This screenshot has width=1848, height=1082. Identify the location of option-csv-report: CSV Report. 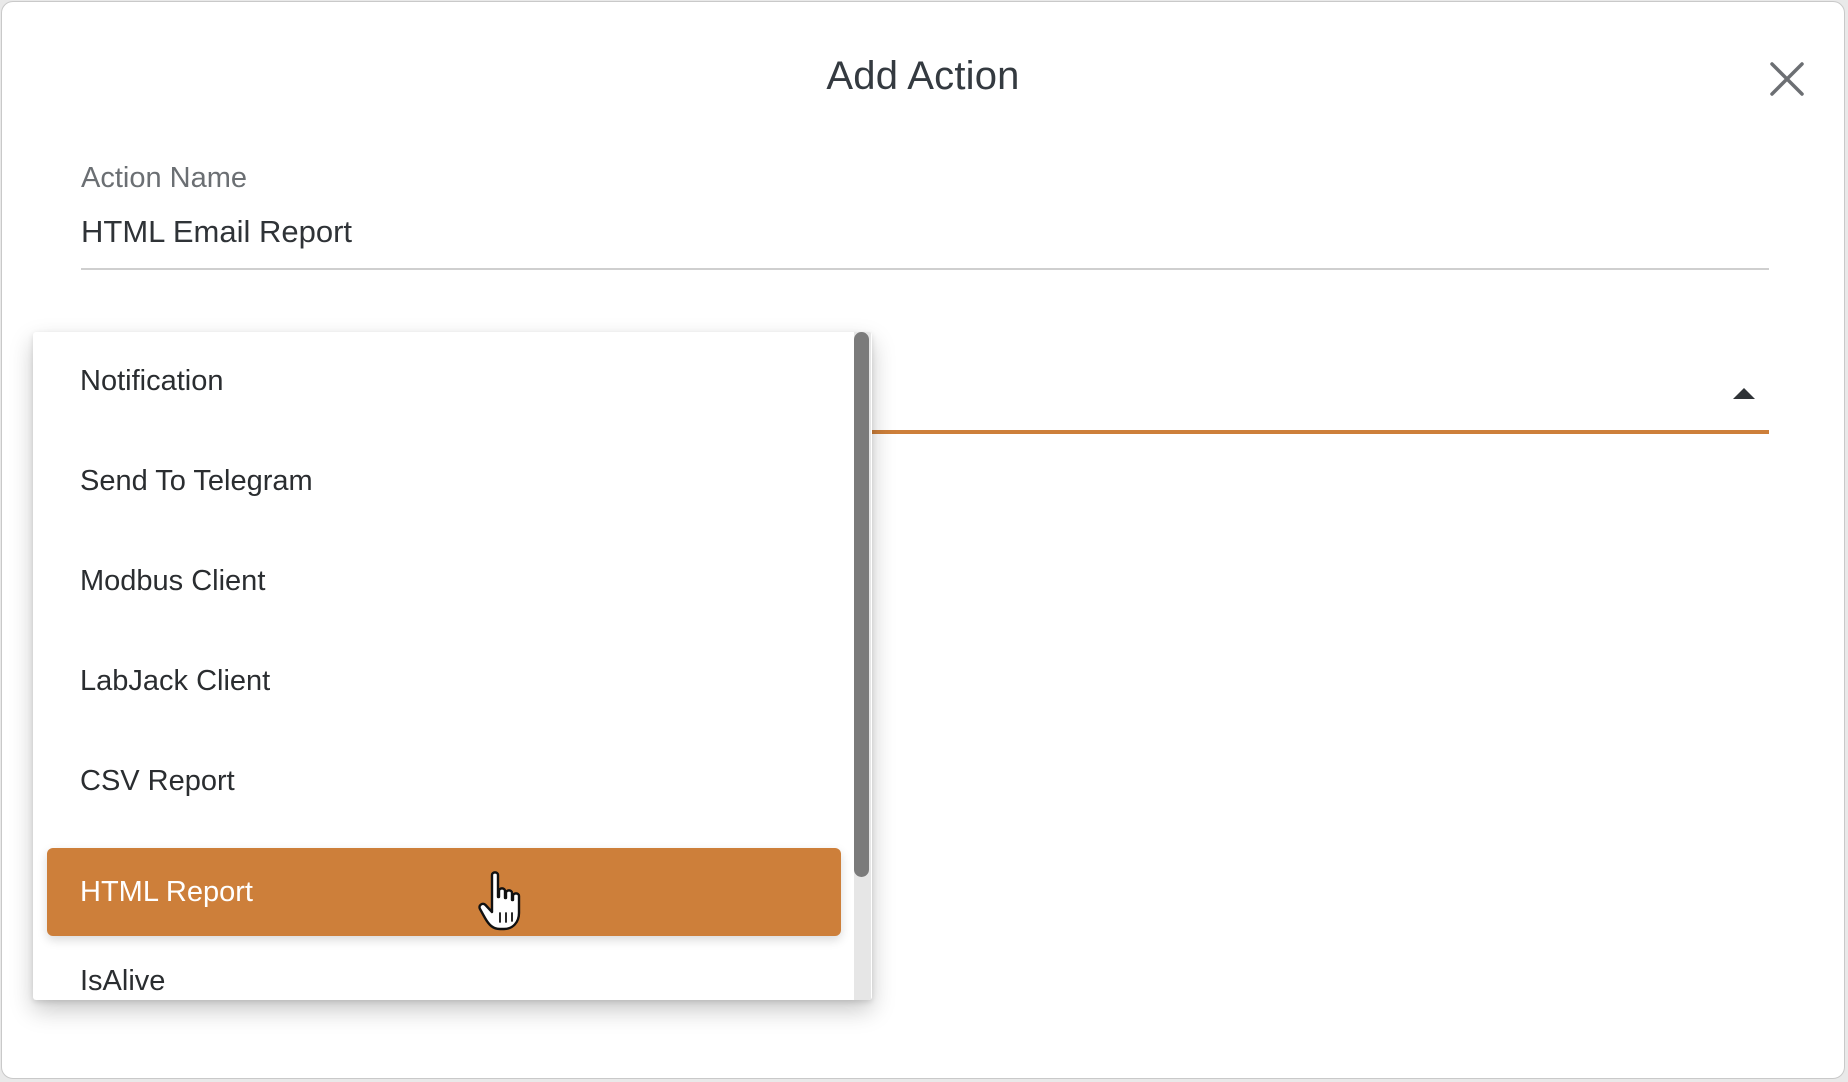
(444, 781).